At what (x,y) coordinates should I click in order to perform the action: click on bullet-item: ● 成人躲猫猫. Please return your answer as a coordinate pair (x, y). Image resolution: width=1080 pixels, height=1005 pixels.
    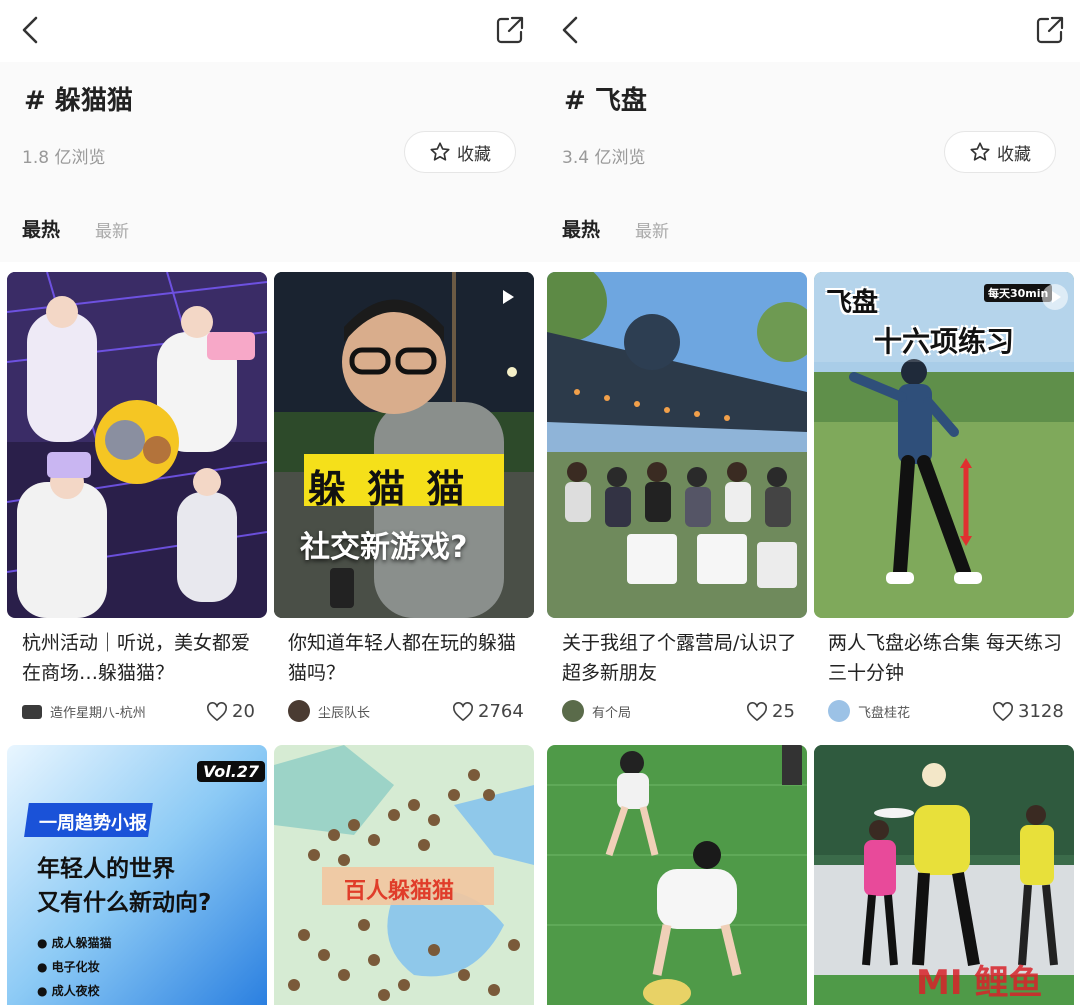
    Looking at the image, I should click on (74, 943).